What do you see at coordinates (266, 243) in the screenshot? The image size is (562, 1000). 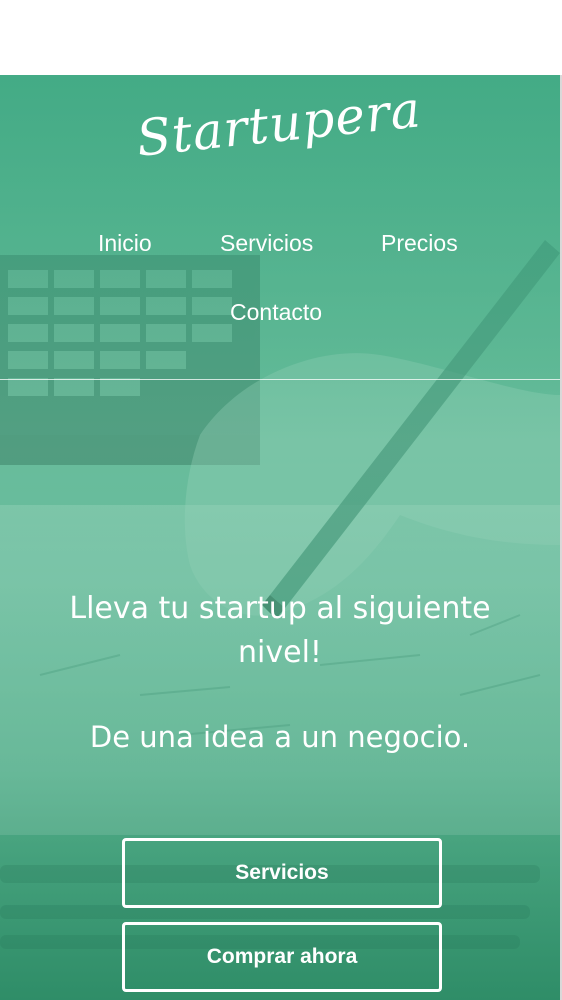 I see `nav-item-servicios: Servicios` at bounding box center [266, 243].